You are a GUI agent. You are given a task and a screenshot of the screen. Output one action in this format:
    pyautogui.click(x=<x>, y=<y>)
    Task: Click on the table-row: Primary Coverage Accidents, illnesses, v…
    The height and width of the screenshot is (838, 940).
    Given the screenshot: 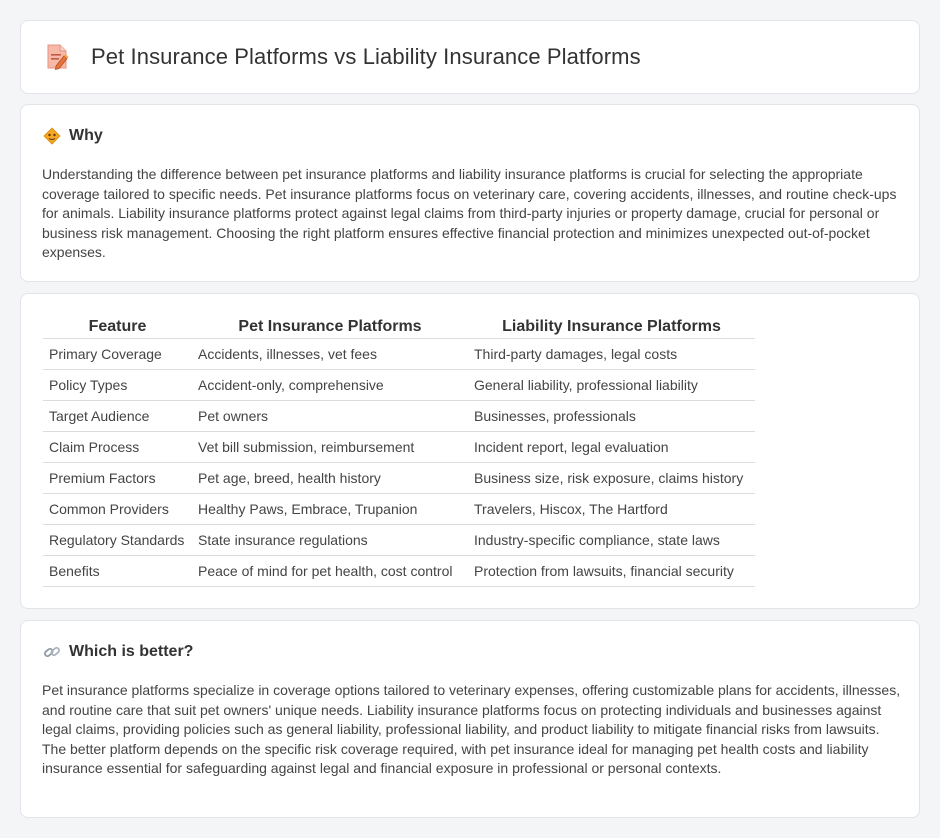 What is the action you would take?
    pyautogui.click(x=399, y=354)
    